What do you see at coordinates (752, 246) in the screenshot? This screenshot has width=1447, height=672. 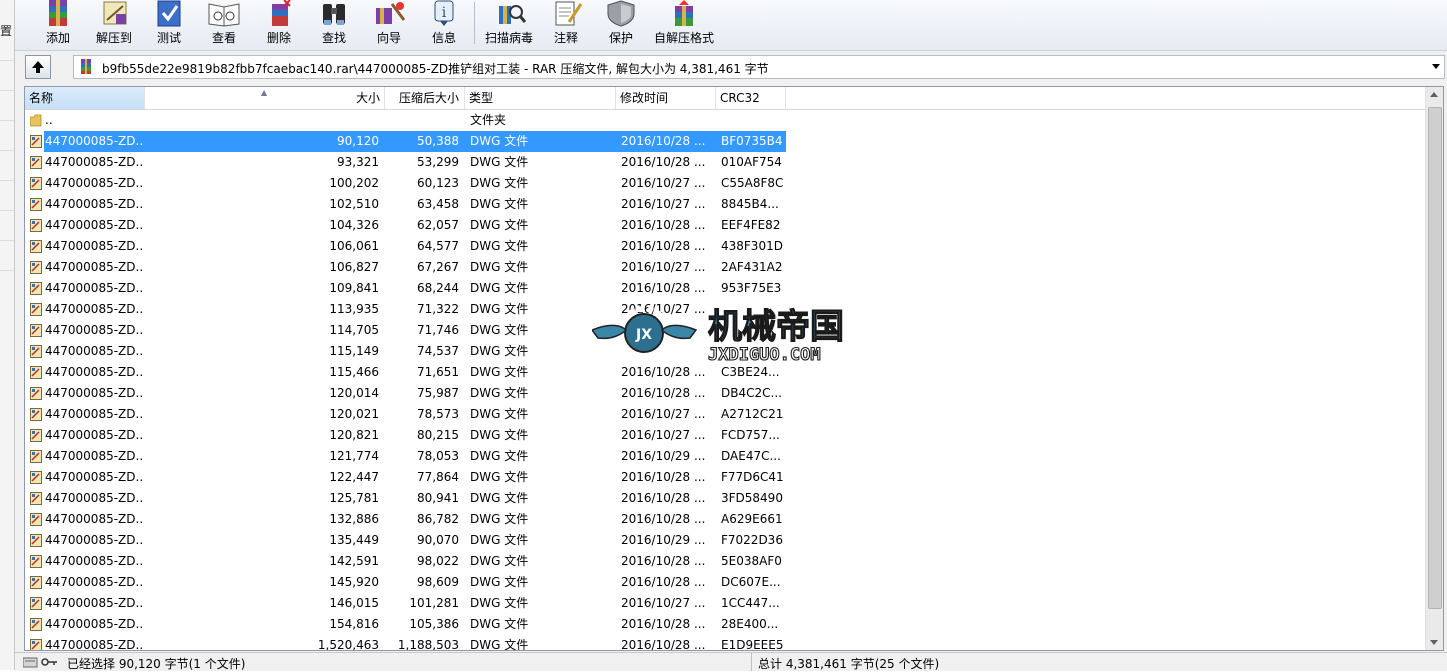 I see `file-crc-cell: 438F301D` at bounding box center [752, 246].